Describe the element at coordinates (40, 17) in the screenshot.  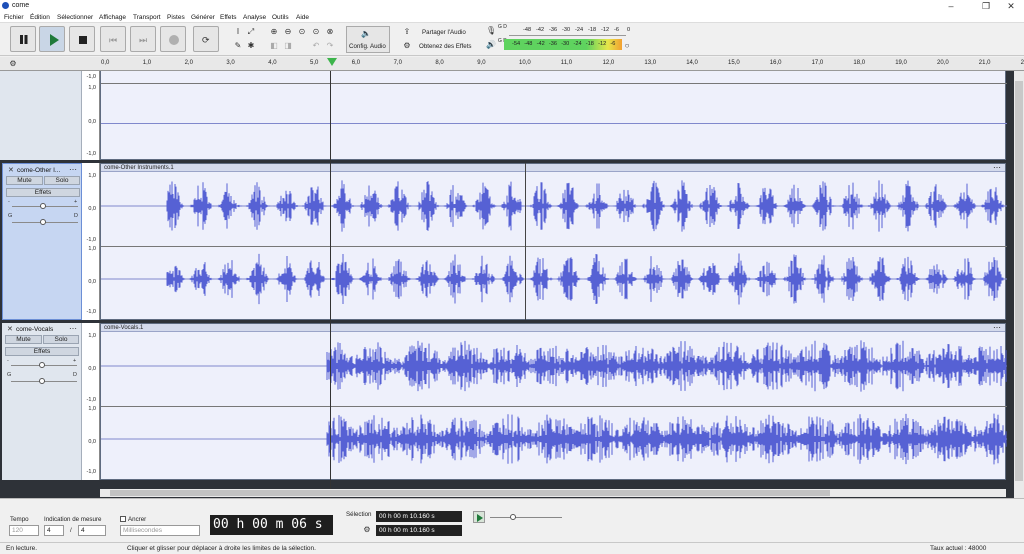
I see `menu-edition: Édition` at that location.